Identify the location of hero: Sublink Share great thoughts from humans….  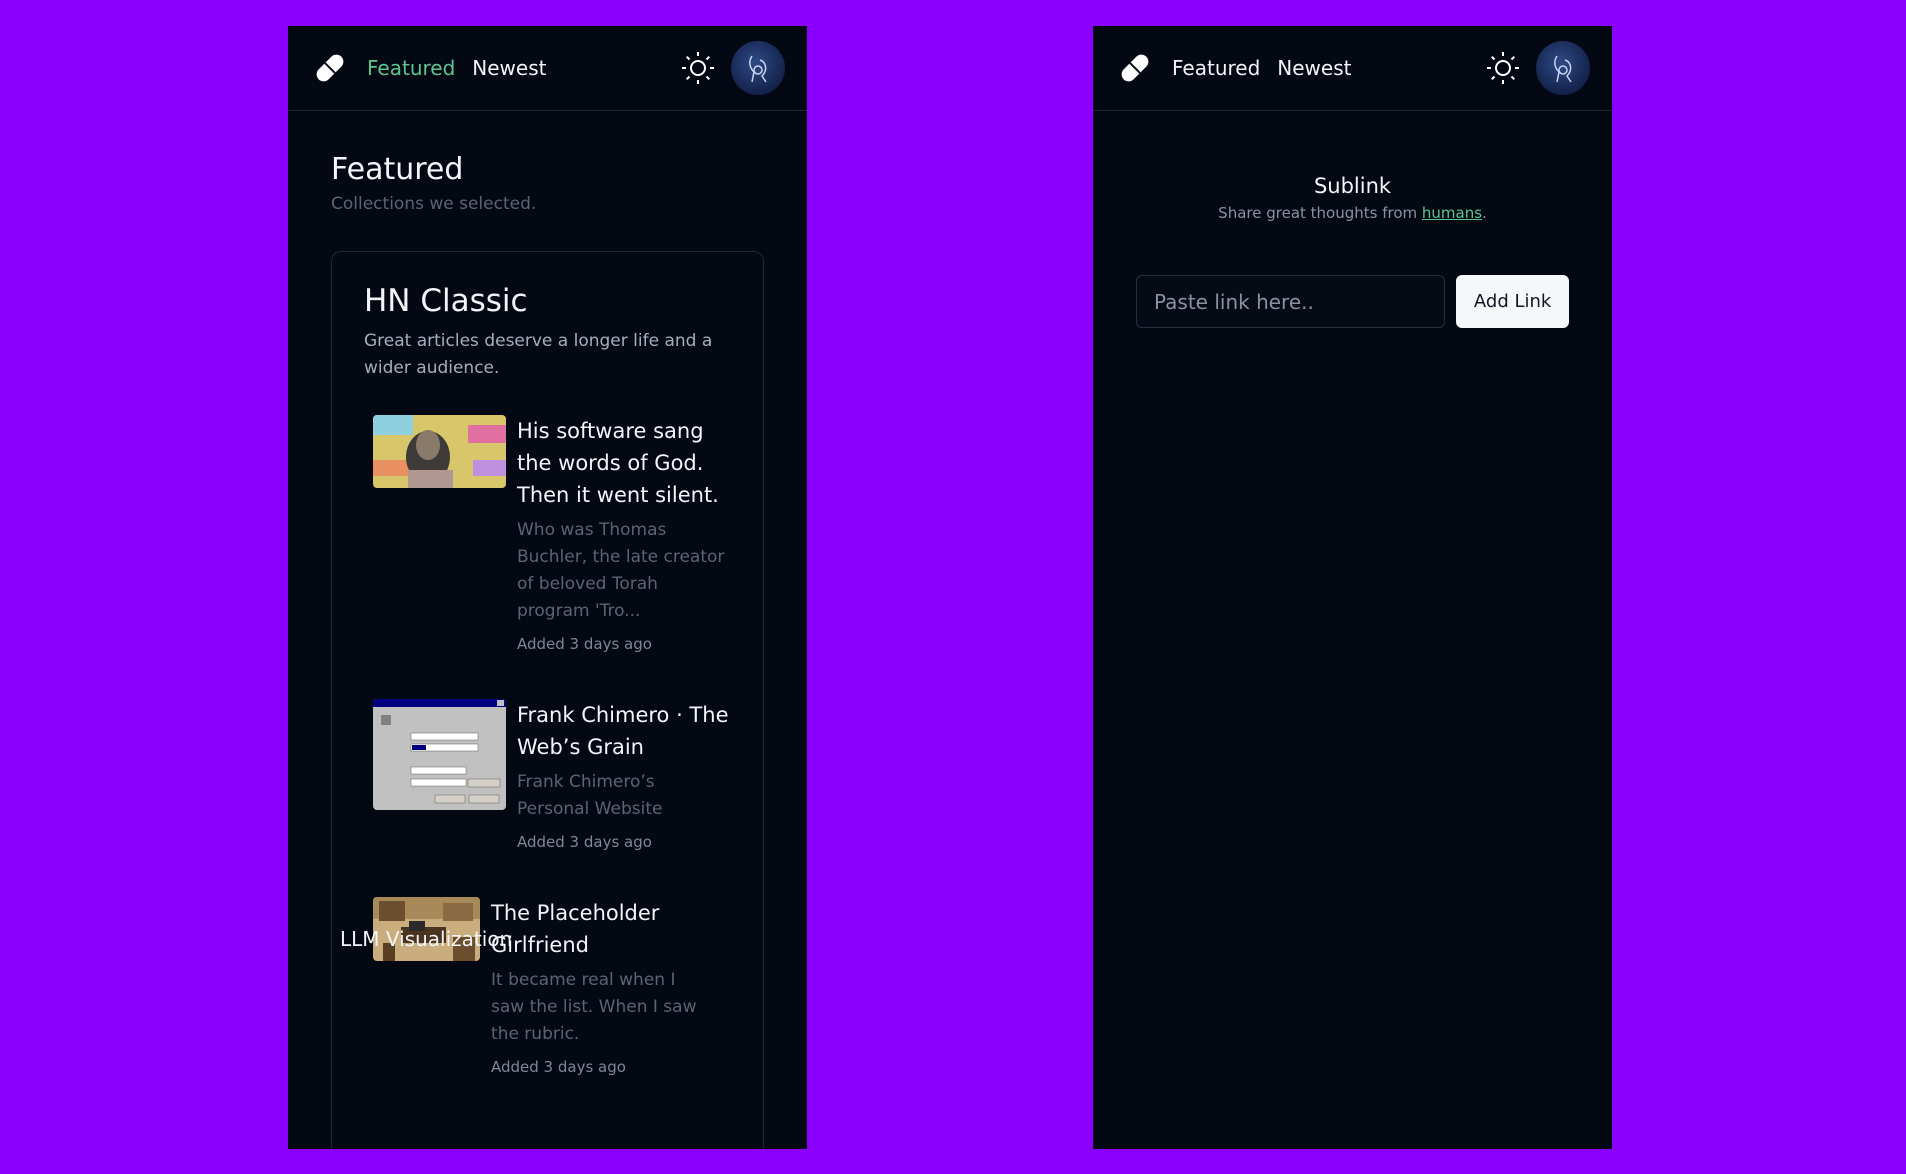
(1352, 198).